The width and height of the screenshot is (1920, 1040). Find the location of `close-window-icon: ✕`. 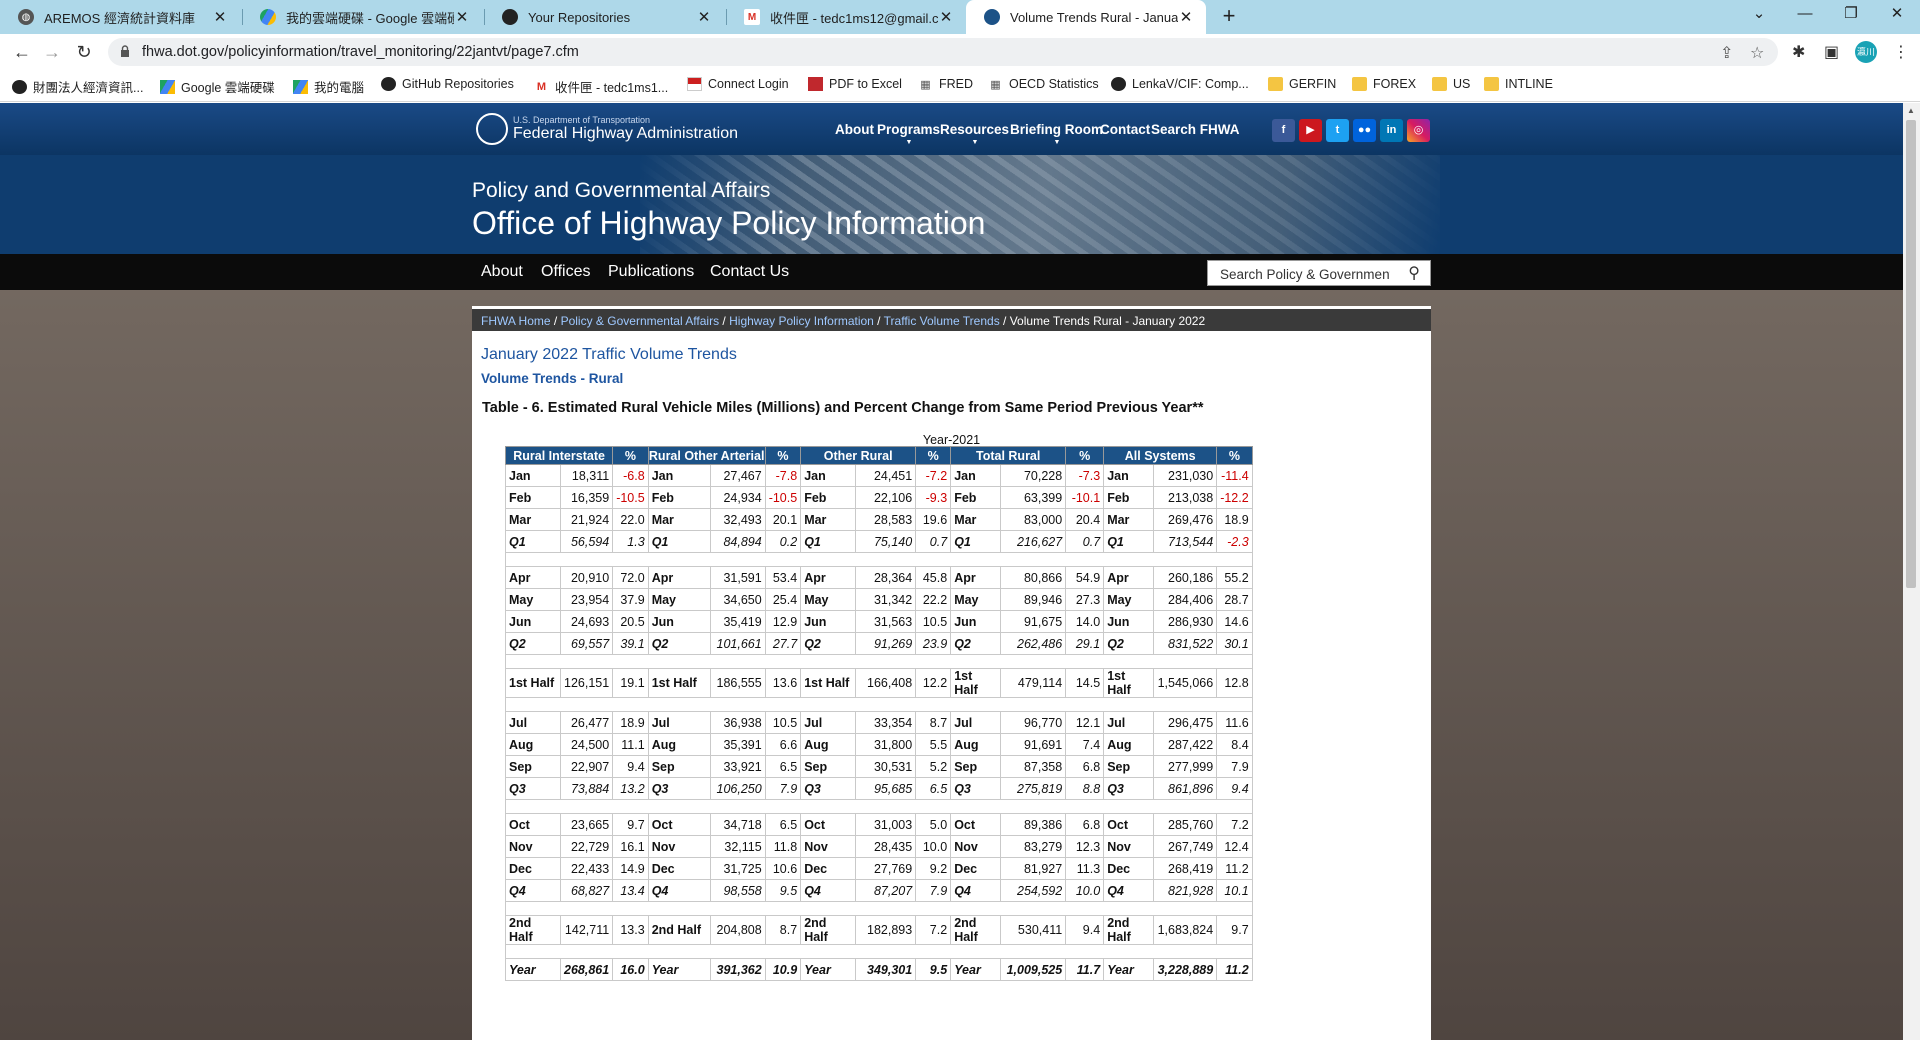

close-window-icon: ✕ is located at coordinates (1897, 15).